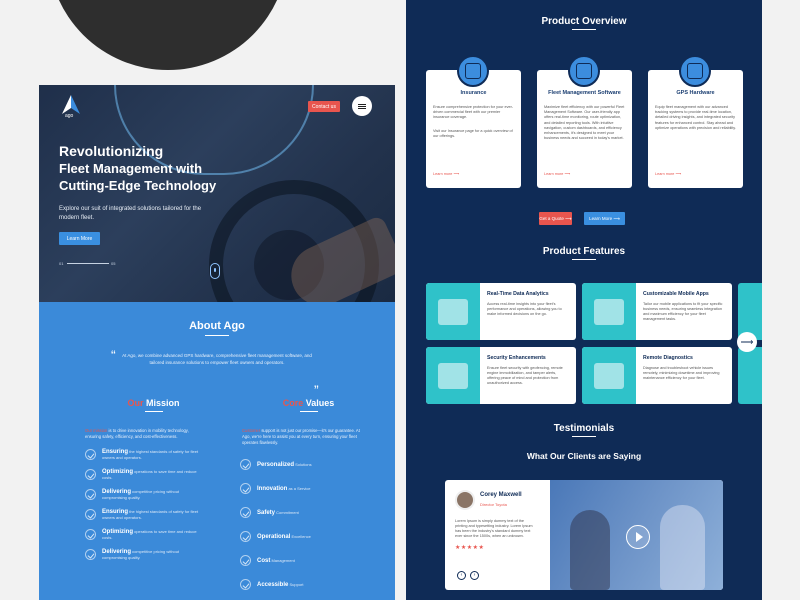  I want to click on play-icon, so click(638, 537).